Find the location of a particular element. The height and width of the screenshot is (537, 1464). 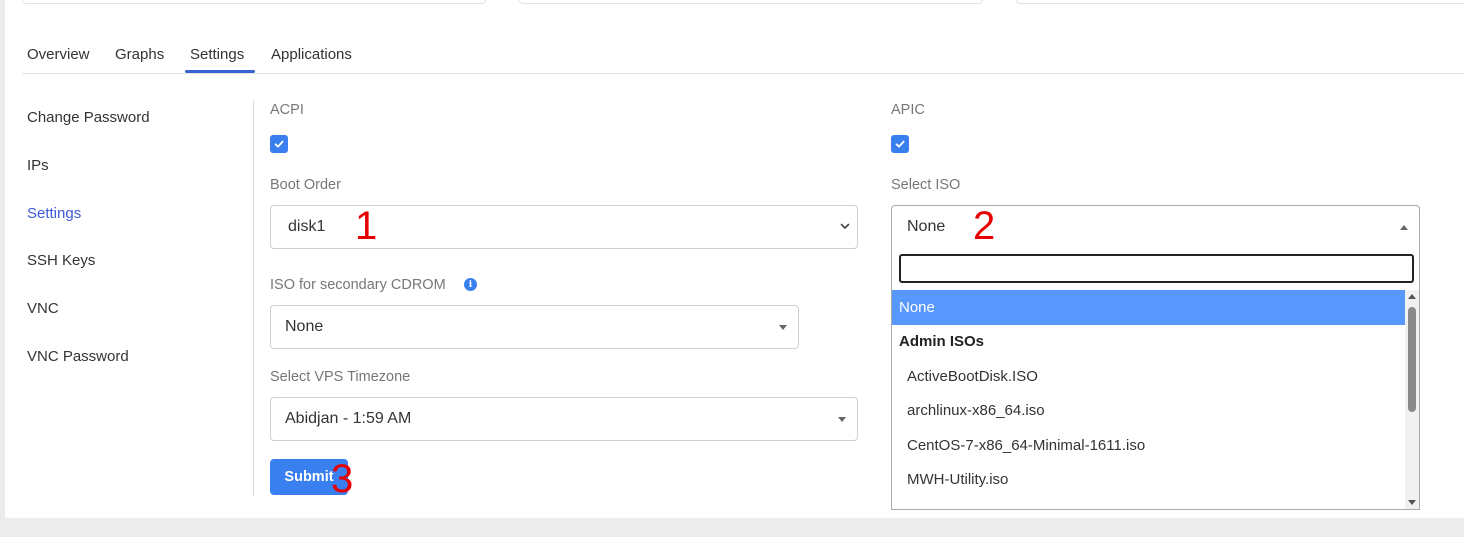

caret-up-icon is located at coordinates (1404, 227).